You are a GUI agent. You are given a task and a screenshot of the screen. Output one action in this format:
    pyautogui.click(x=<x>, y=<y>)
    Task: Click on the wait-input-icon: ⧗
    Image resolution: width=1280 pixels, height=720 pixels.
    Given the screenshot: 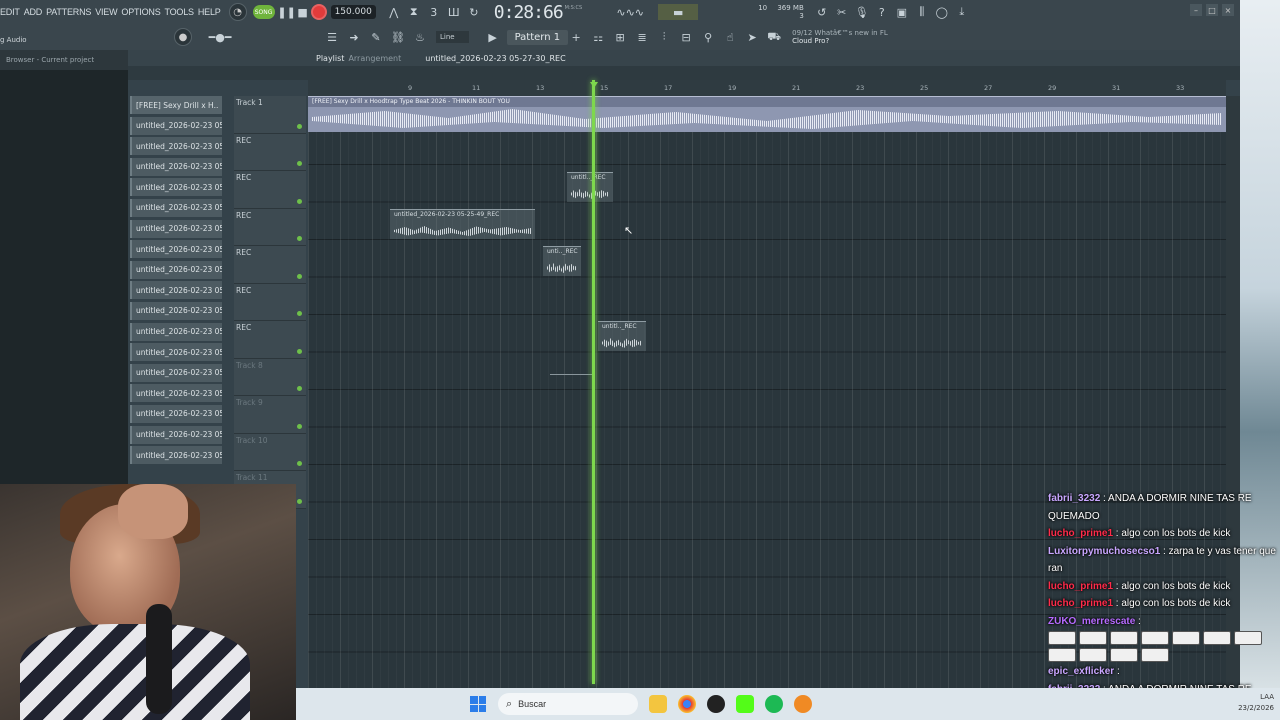 What is the action you would take?
    pyautogui.click(x=414, y=12)
    